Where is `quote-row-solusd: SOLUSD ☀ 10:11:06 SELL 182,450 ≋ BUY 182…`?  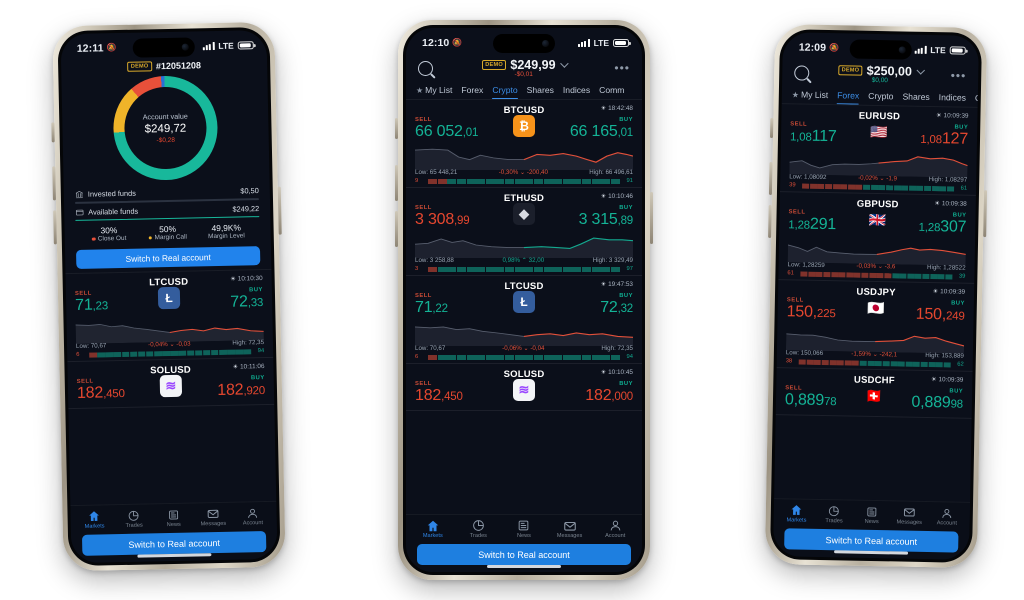 quote-row-solusd: SOLUSD ☀ 10:11:06 SELL 182,450 ≋ BUY 182… is located at coordinates (171, 384).